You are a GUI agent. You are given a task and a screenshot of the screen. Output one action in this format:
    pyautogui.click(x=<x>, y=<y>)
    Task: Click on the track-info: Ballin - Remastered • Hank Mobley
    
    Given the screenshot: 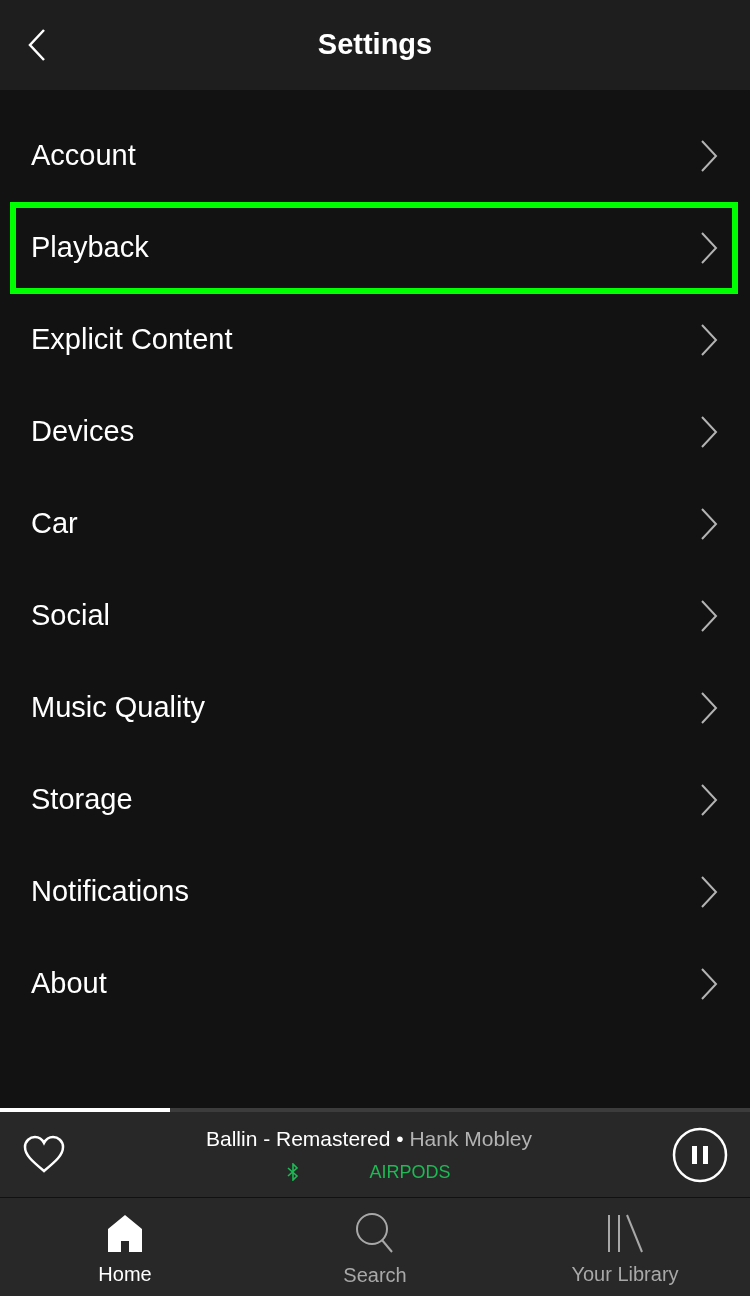 What is the action you would take?
    pyautogui.click(x=369, y=1139)
    